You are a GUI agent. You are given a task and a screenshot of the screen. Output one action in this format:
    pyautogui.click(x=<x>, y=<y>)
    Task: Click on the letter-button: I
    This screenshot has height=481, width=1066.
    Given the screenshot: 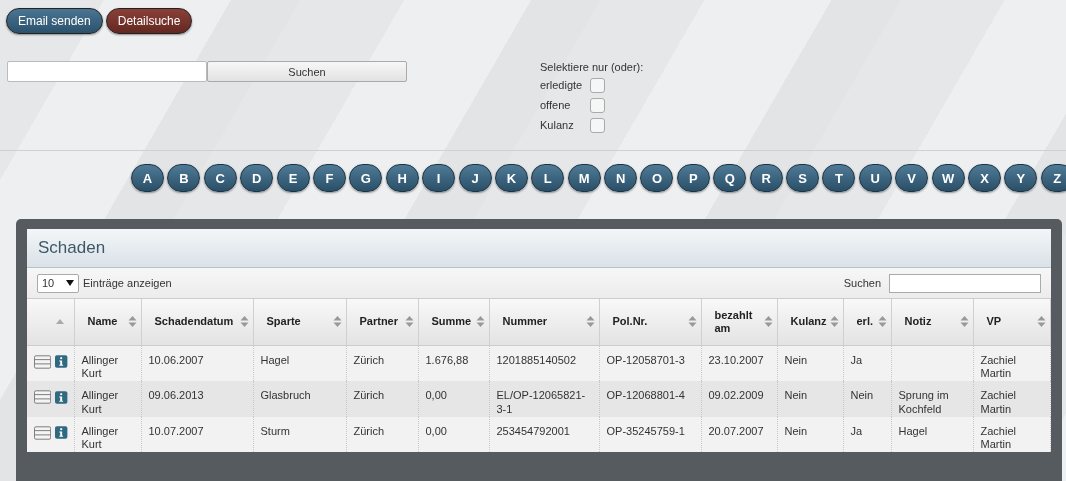 What is the action you would take?
    pyautogui.click(x=439, y=178)
    